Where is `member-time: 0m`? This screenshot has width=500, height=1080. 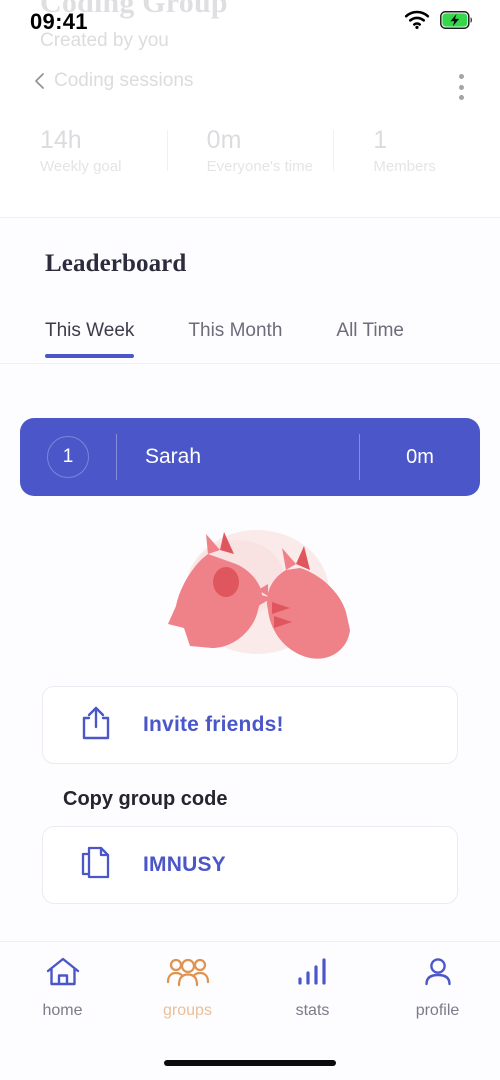 member-time: 0m is located at coordinates (420, 456).